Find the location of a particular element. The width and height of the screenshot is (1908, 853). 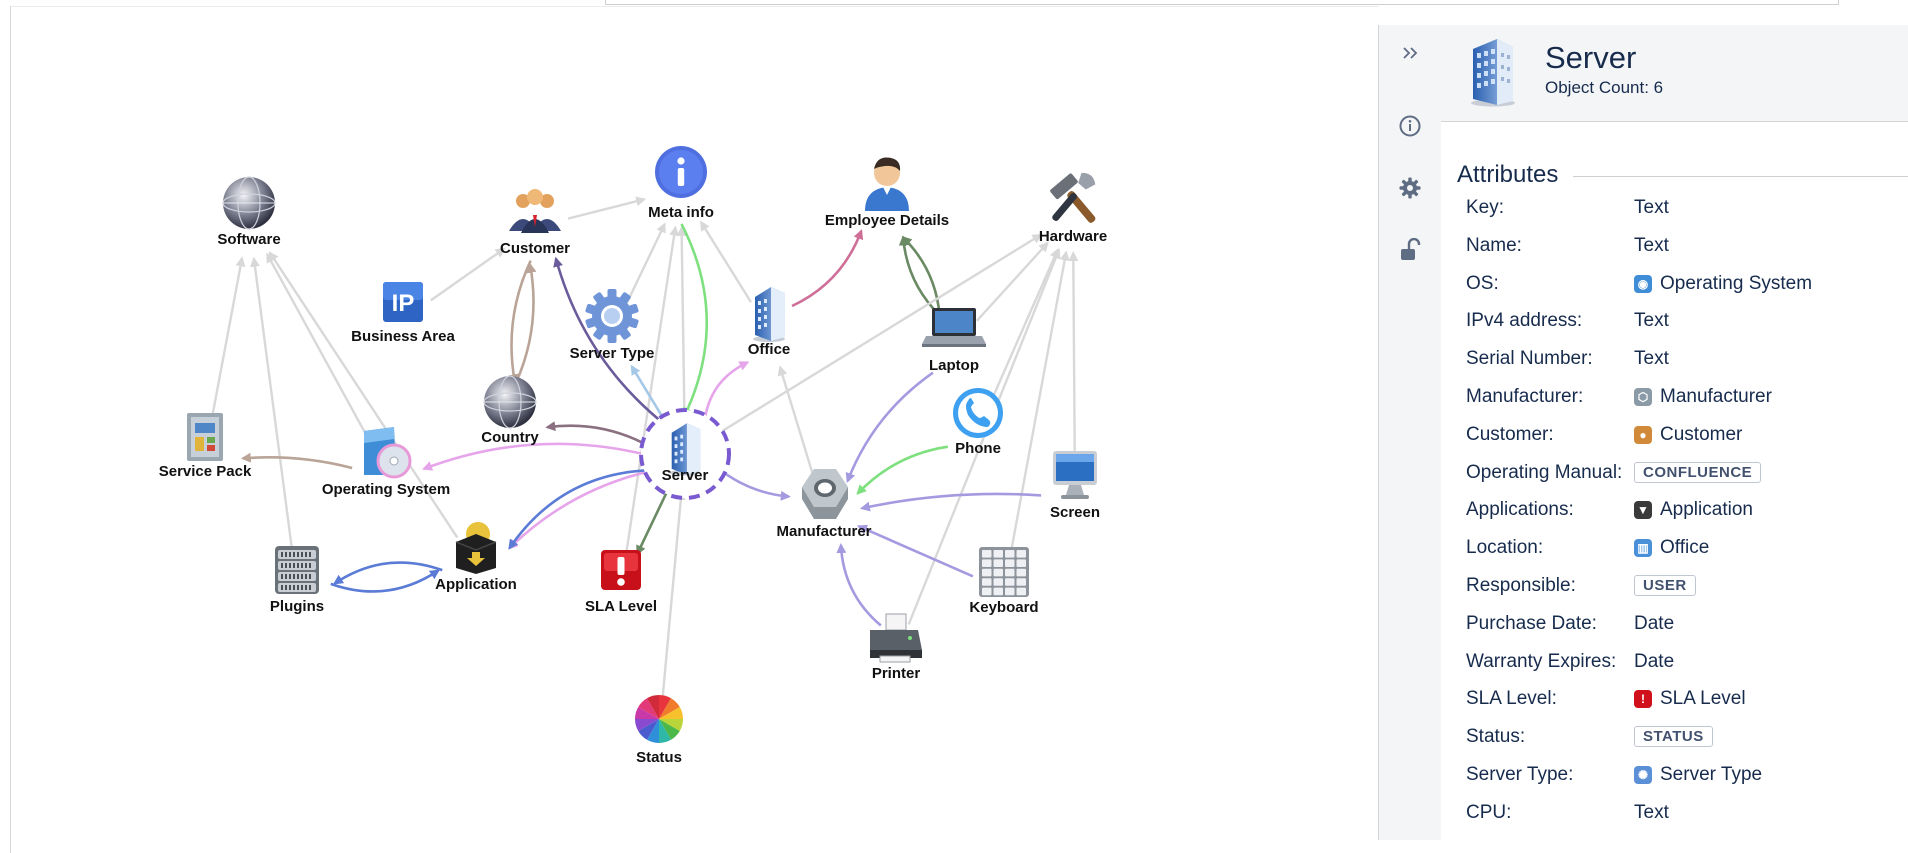

node-businessarea: IP Business Area is located at coordinates (403, 313).